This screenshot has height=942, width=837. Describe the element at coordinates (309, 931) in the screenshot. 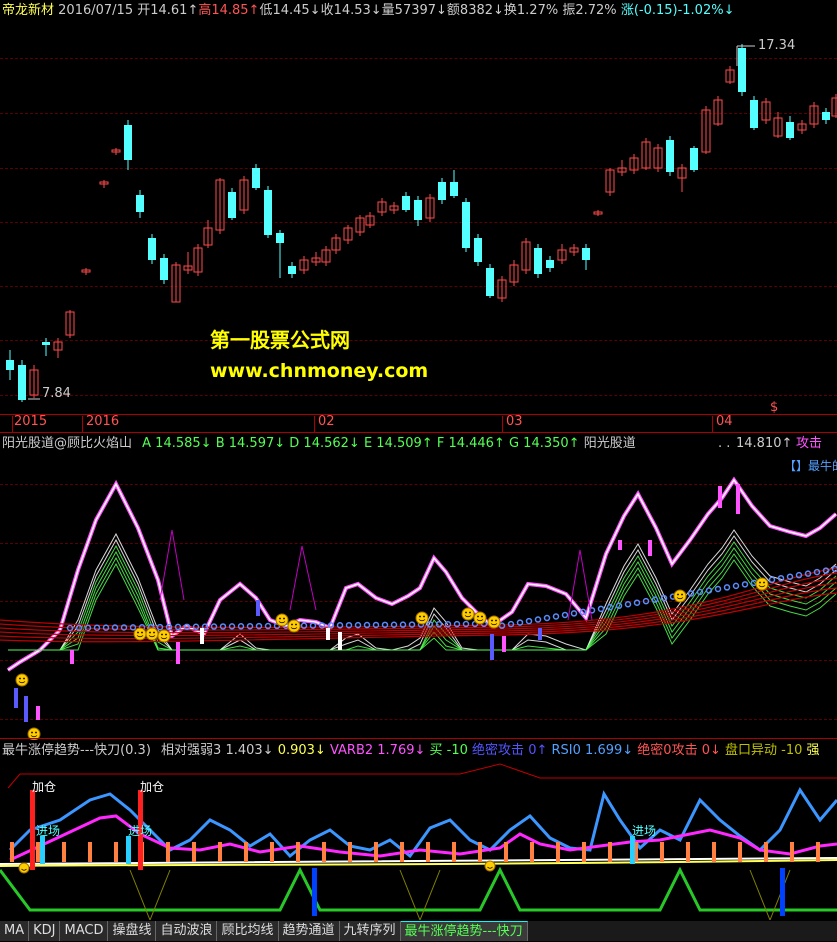

I see `tab-trend-channel: 趋势通道` at that location.